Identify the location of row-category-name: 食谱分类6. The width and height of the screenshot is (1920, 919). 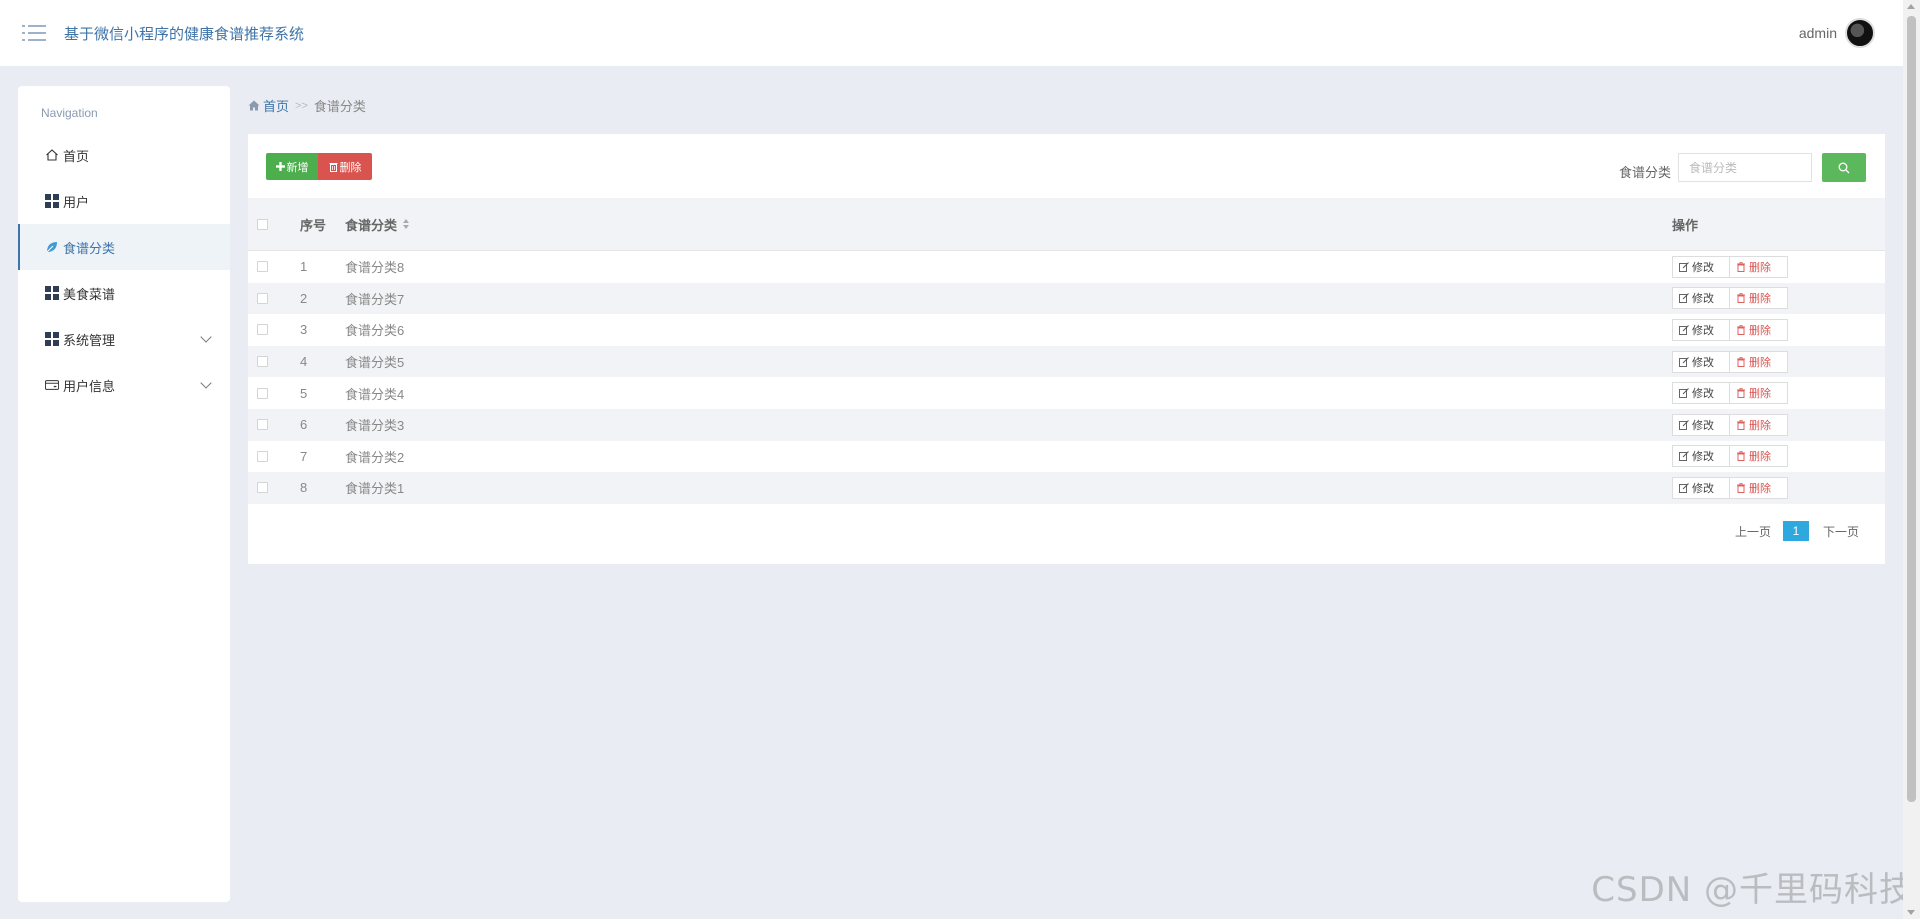
(375, 331).